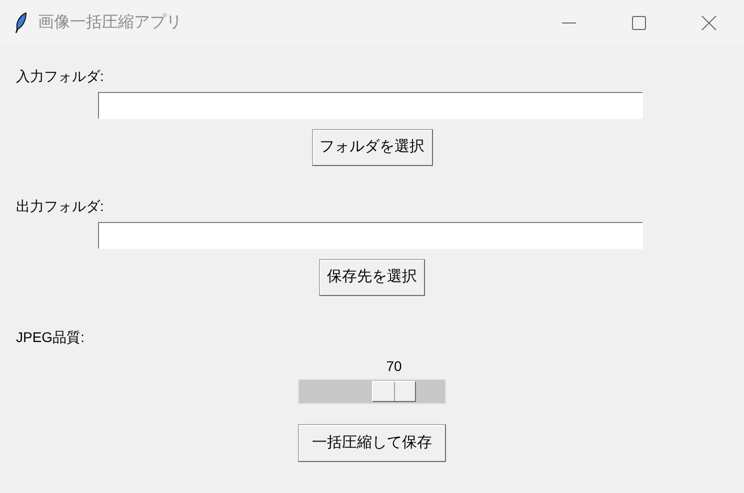 The height and width of the screenshot is (493, 744). Describe the element at coordinates (394, 391) in the screenshot. I see `slider-thumb` at that location.